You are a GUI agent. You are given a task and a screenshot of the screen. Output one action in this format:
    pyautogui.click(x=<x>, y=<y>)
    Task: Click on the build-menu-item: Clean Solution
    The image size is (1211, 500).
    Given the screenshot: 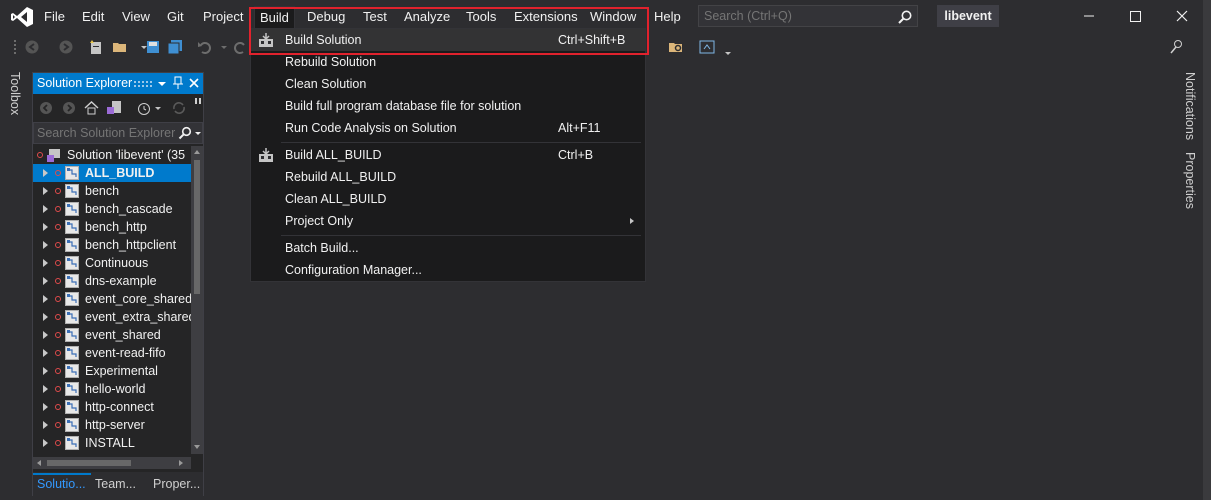 What is the action you would take?
    pyautogui.click(x=448, y=84)
    